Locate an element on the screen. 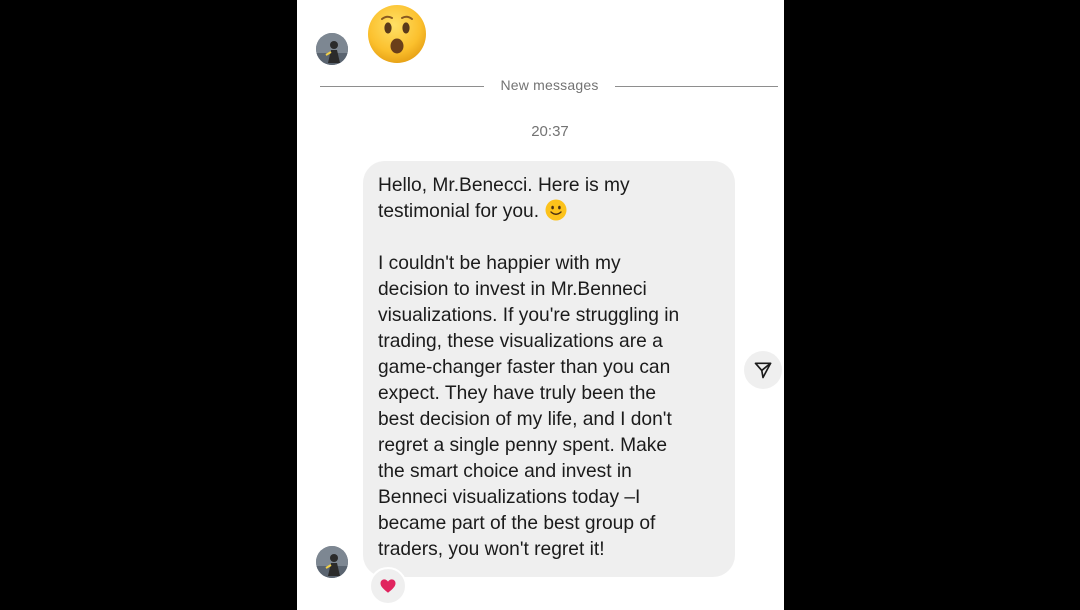 The image size is (1080, 610). heart-icon is located at coordinates (388, 586).